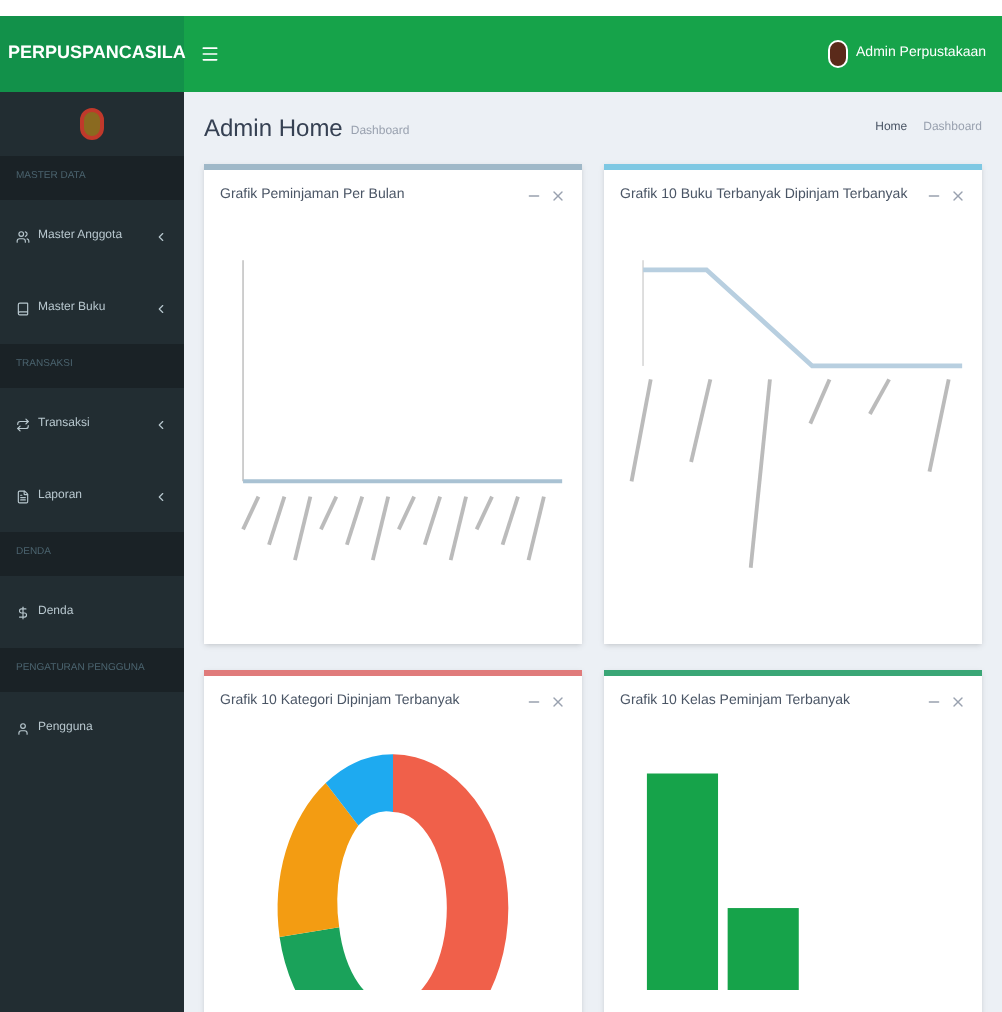 This screenshot has height=1012, width=1002. Describe the element at coordinates (838, 54) in the screenshot. I see `avatar-icon` at that location.